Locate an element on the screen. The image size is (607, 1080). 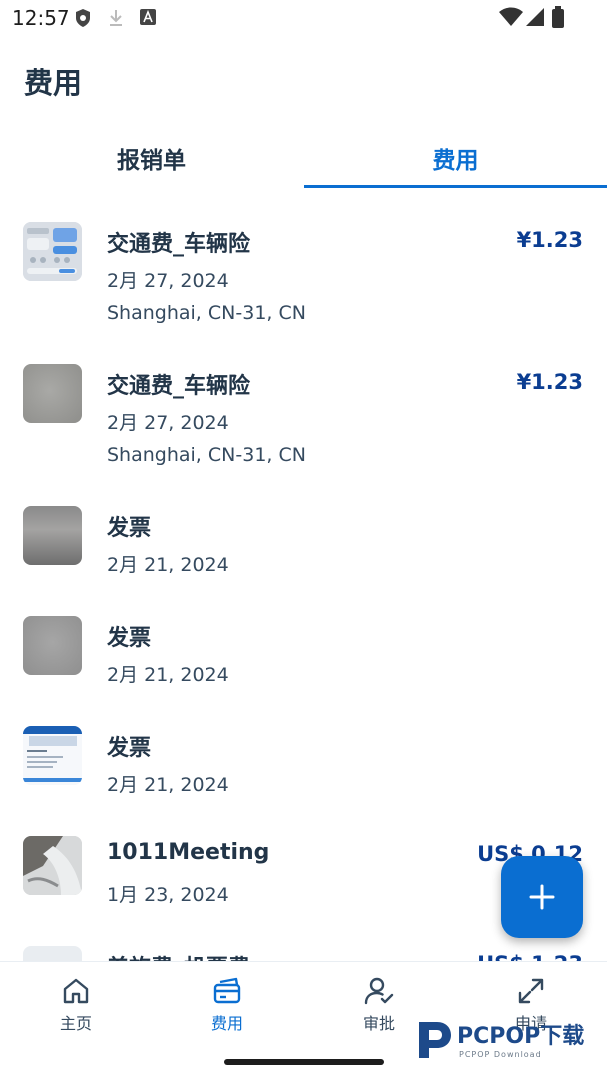
expense-date: 1月 23, 2024 is located at coordinates (168, 895).